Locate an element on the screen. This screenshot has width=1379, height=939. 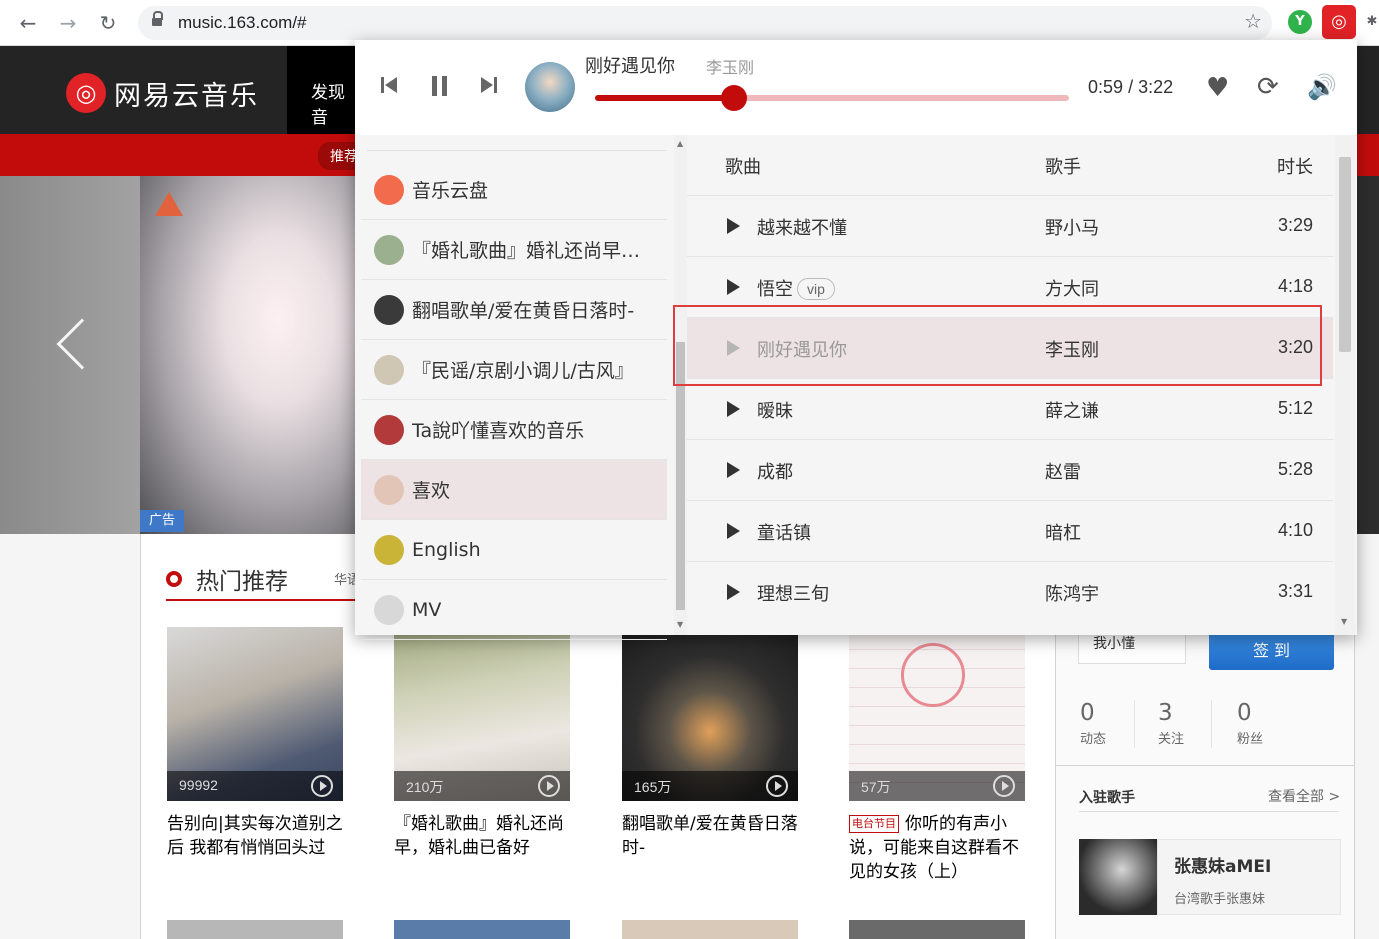
song-artist: 赵雷 is located at coordinates (1063, 471).